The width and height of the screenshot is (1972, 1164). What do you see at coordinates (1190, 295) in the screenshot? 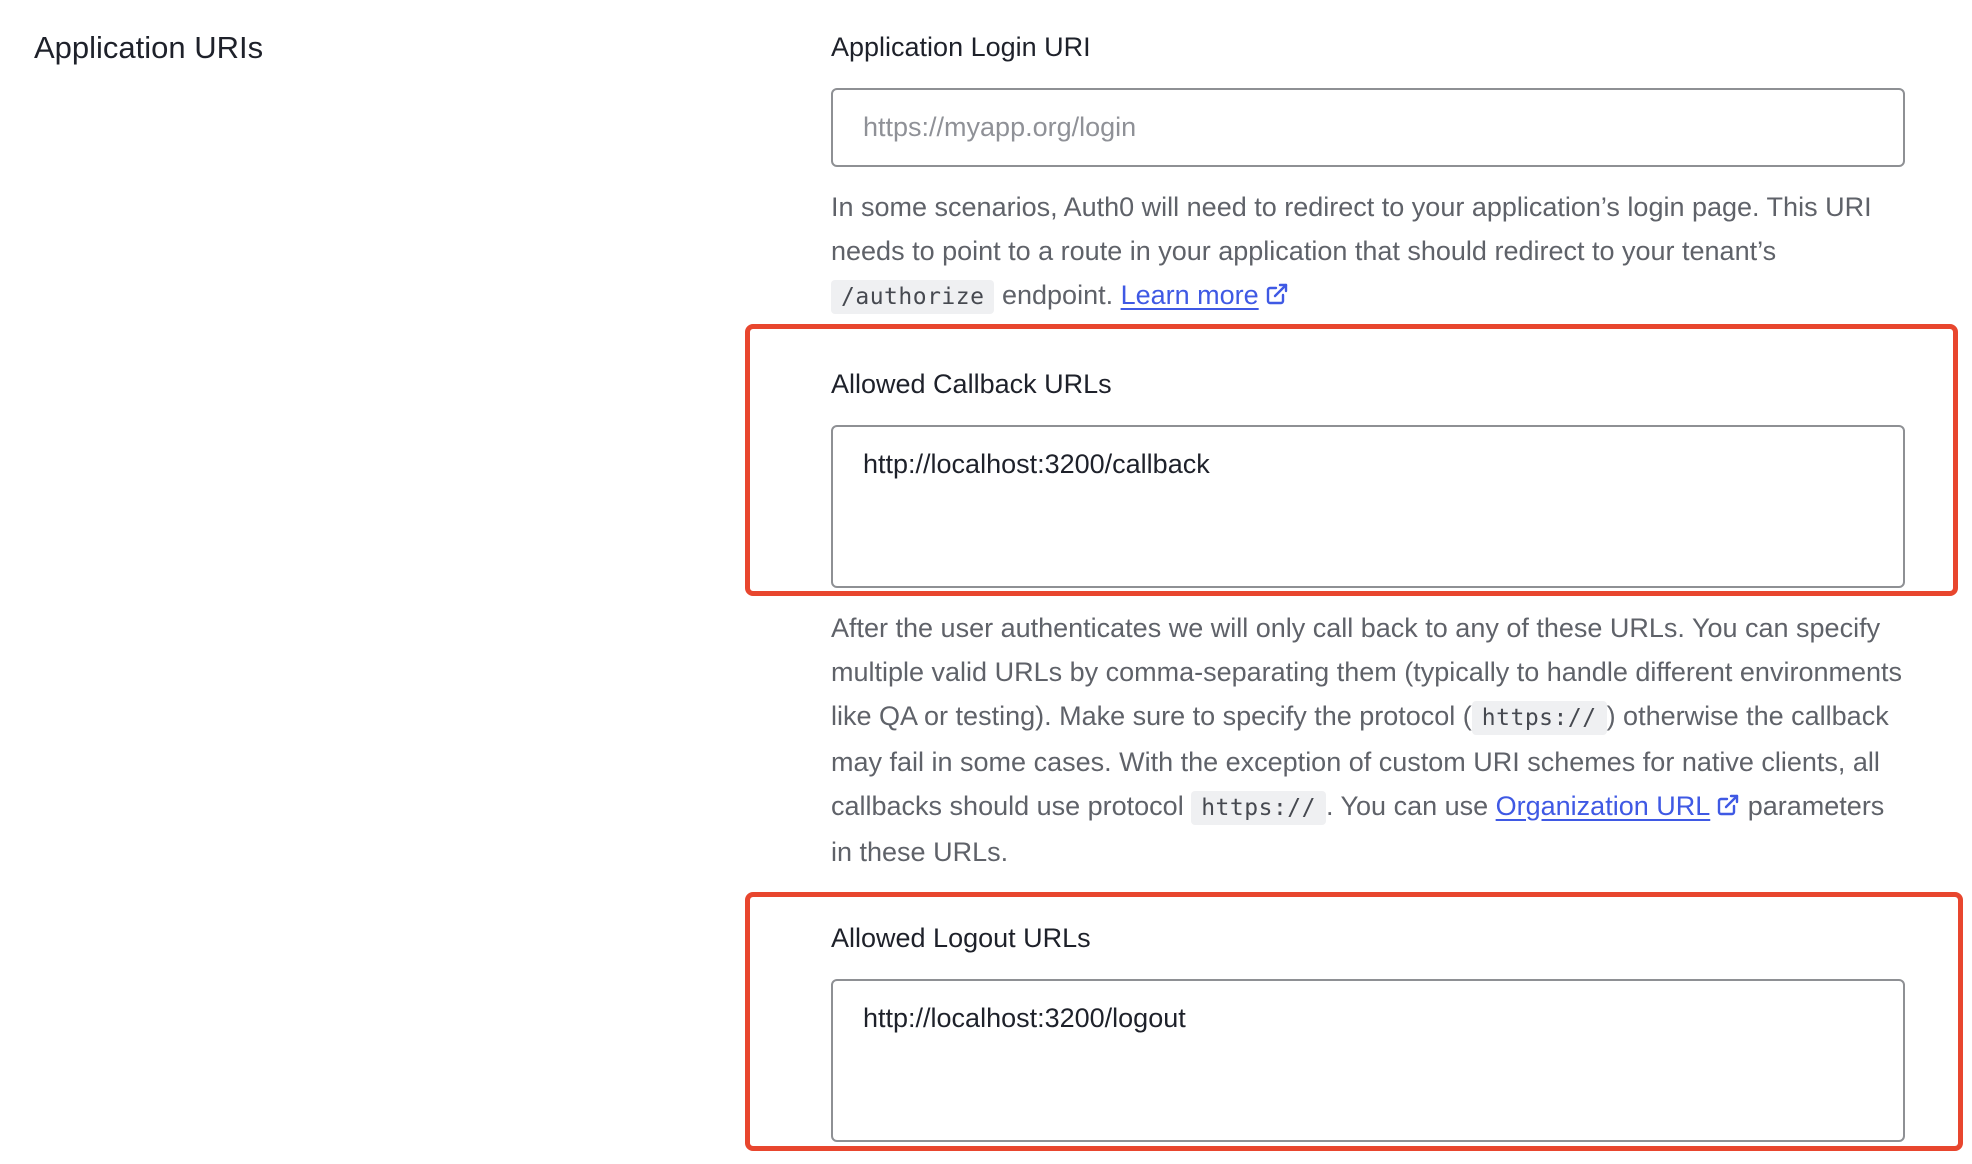
I see `learn-more-link: Learn more` at bounding box center [1190, 295].